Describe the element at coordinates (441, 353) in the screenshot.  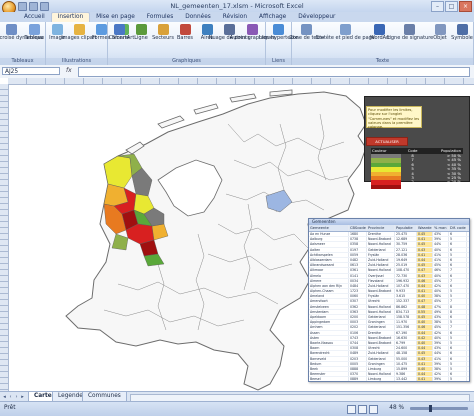
I see `popup-table-cell: 44%` at that location.